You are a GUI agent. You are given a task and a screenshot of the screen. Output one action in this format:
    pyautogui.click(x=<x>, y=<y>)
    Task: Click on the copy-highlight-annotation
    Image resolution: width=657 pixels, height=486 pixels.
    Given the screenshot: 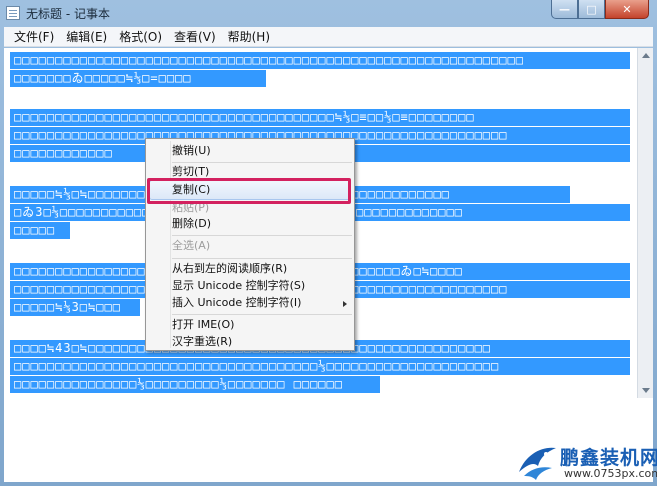 What is the action you would take?
    pyautogui.click(x=249, y=191)
    